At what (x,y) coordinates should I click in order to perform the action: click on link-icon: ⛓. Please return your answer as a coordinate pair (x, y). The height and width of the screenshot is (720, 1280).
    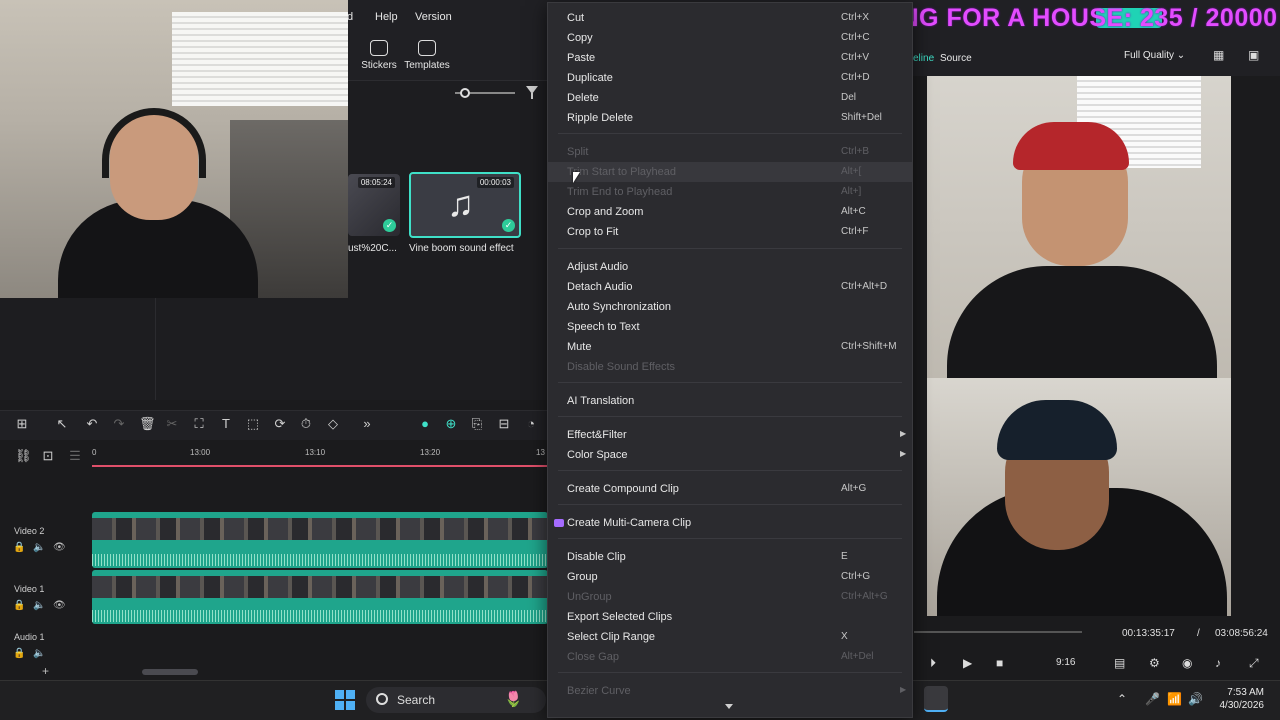
    Looking at the image, I should click on (23, 456).